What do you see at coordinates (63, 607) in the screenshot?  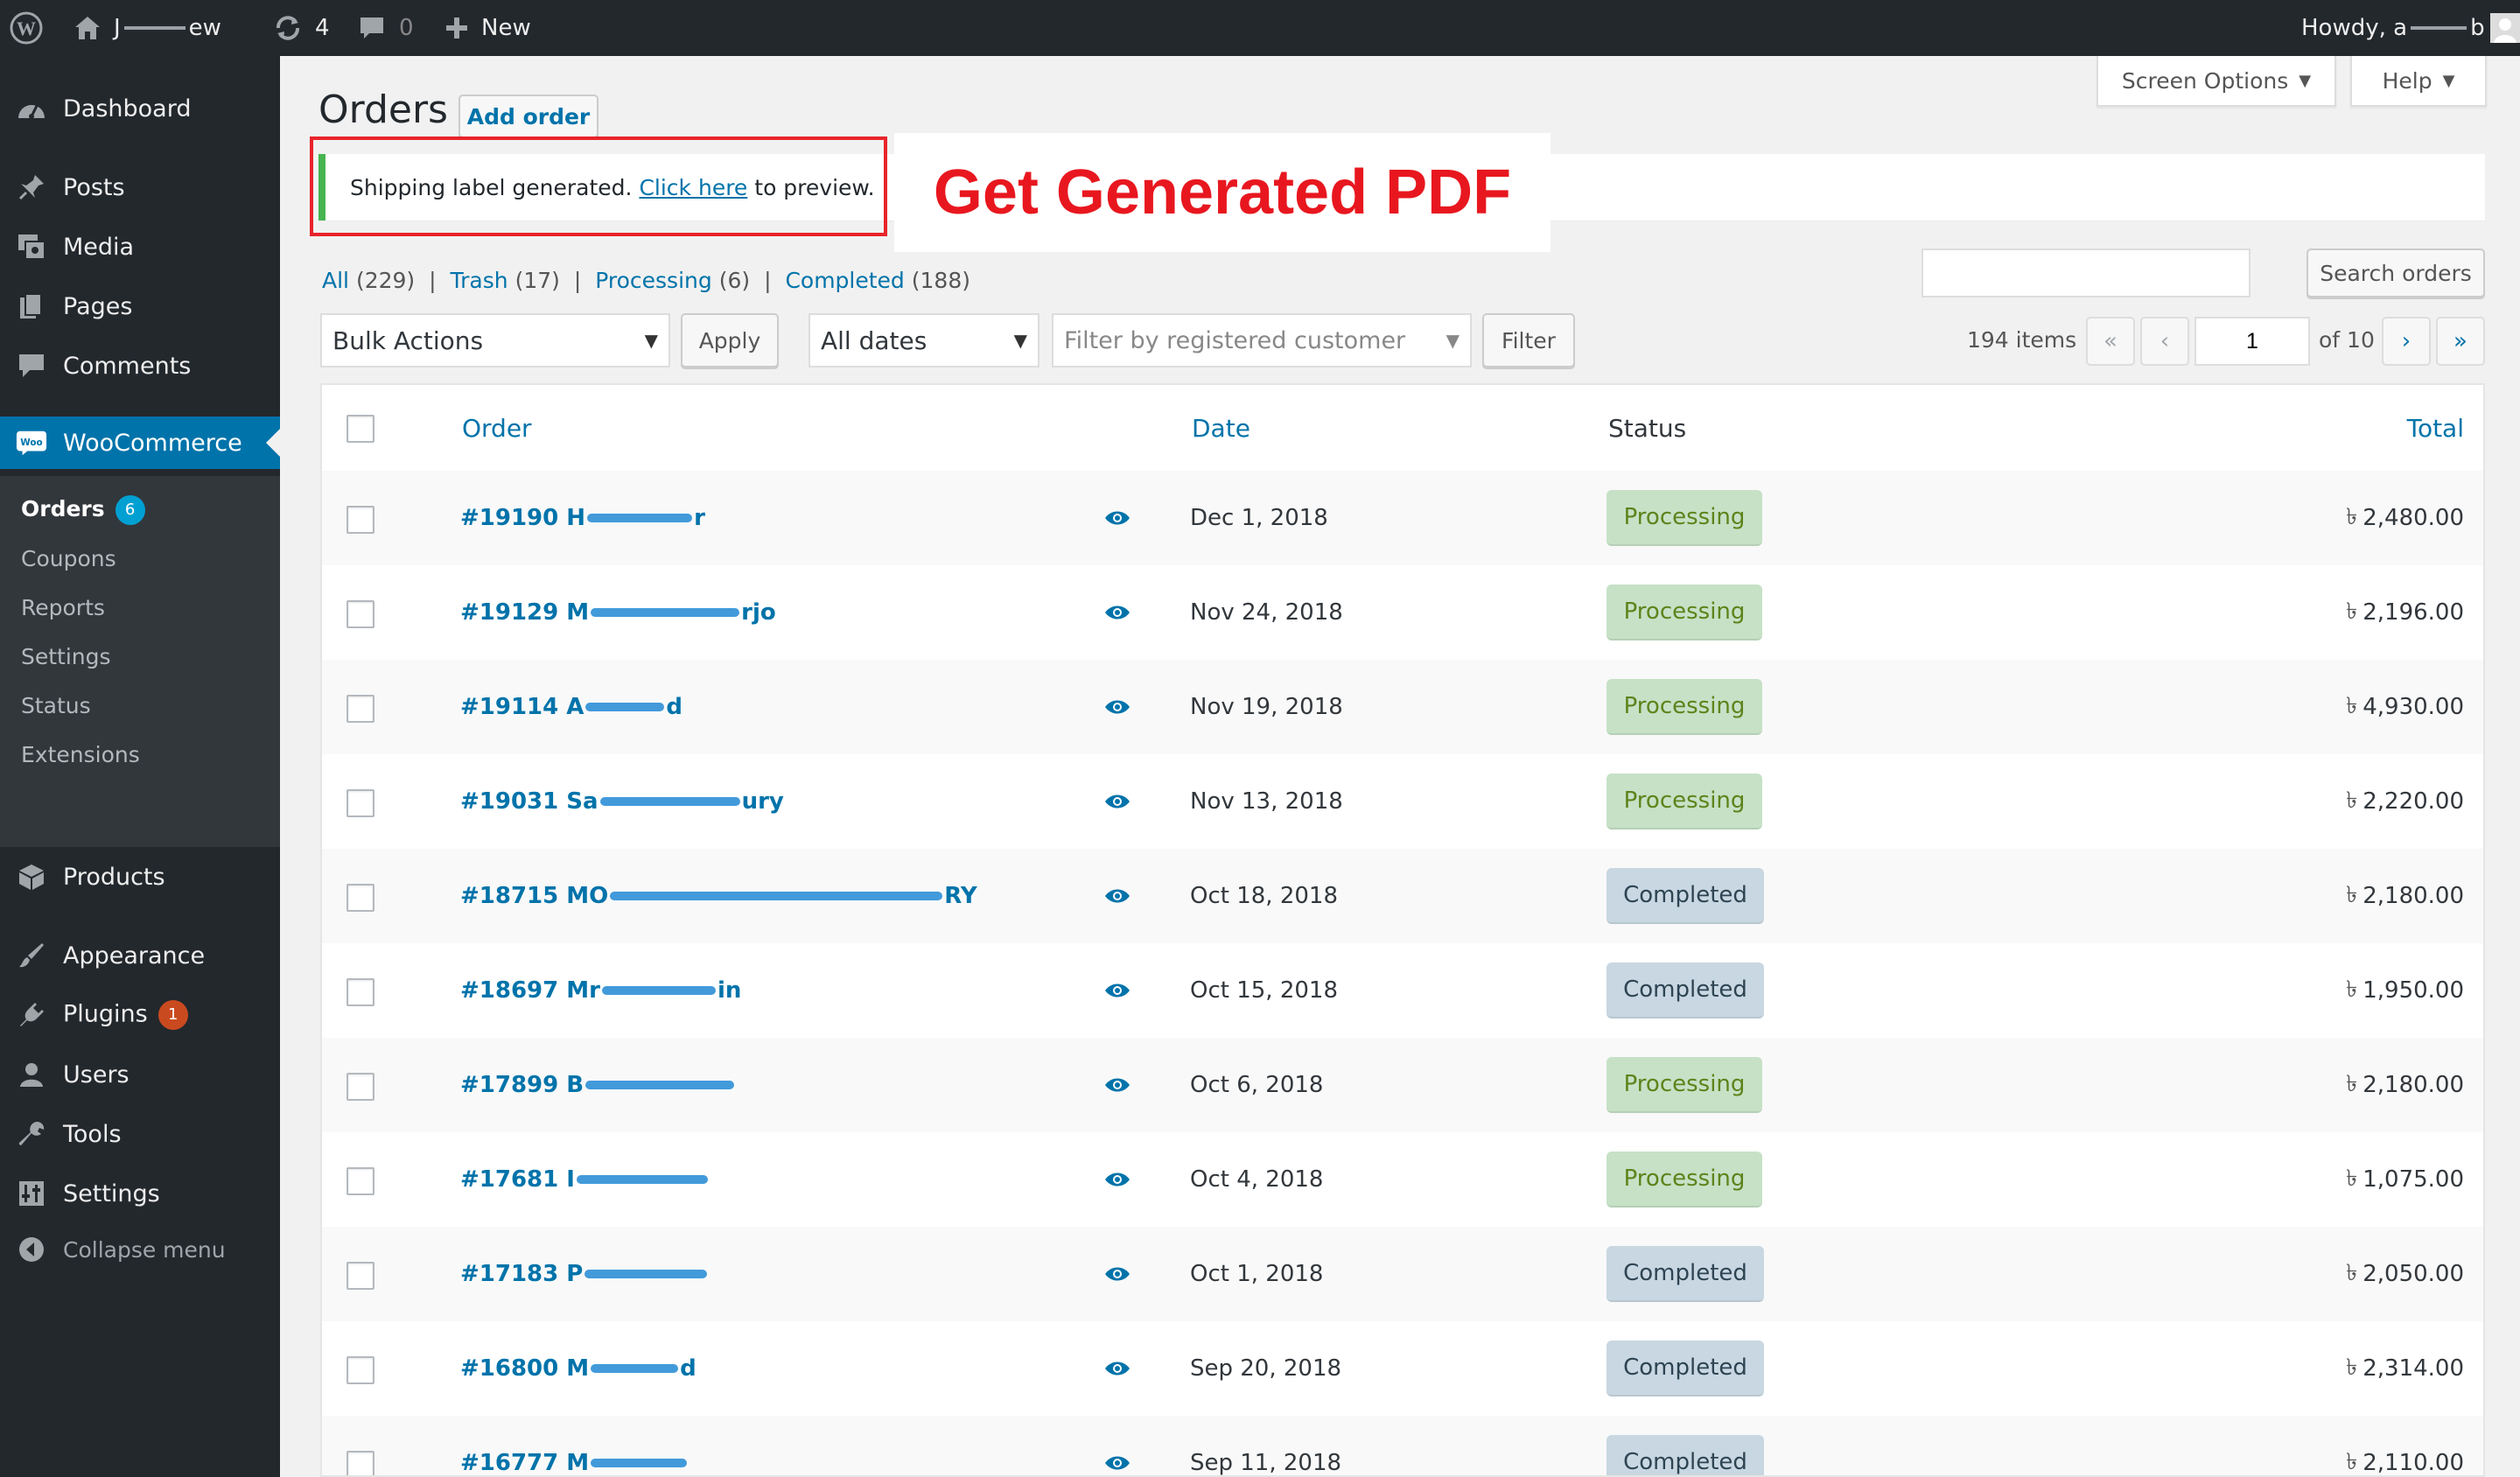 I see `submenu-reports: Reports` at bounding box center [63, 607].